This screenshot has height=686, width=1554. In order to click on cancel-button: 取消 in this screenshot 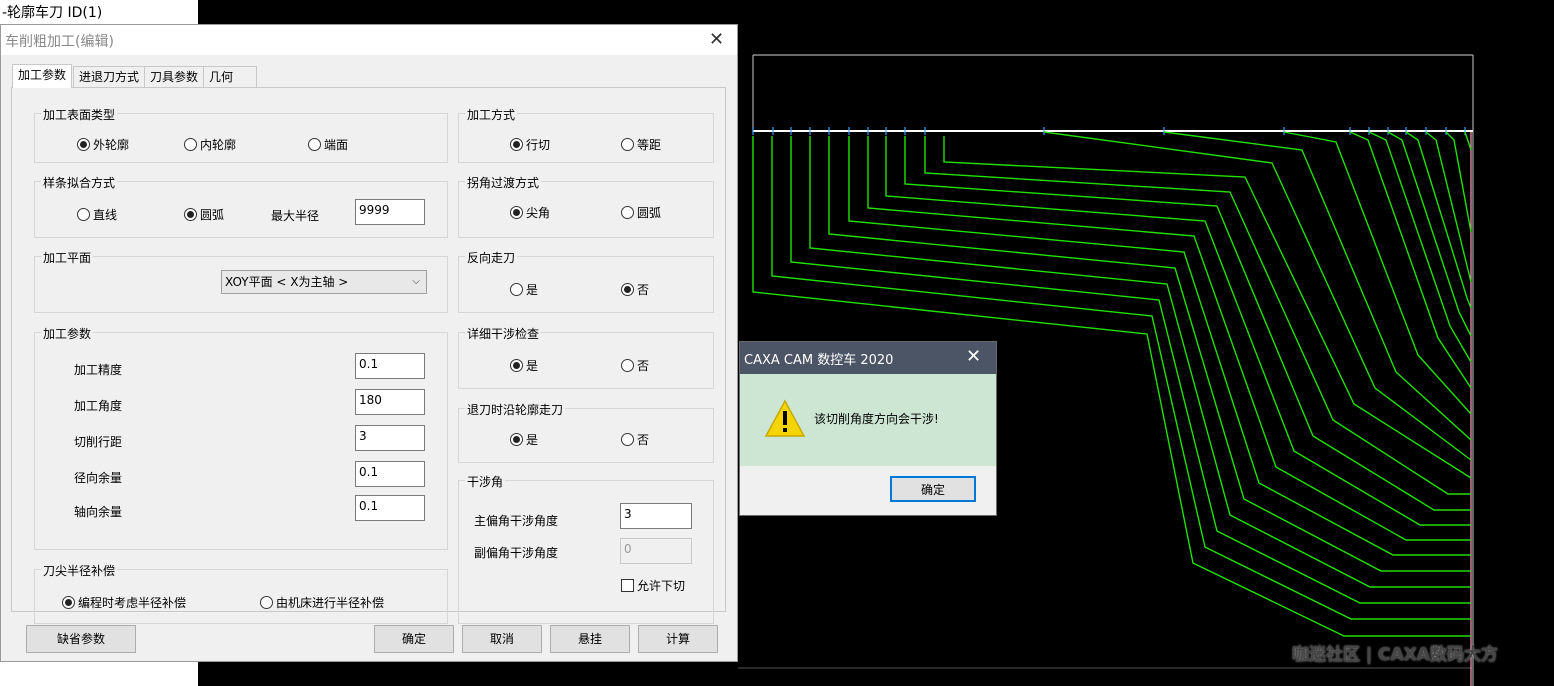, I will do `click(502, 639)`.